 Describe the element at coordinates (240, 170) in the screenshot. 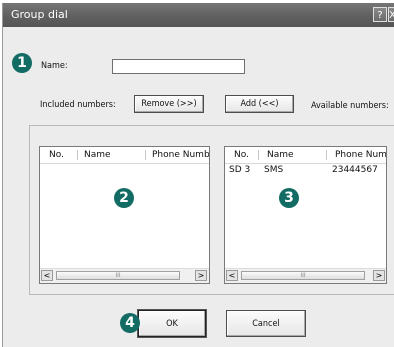

I see `entry-no: SD 3` at that location.